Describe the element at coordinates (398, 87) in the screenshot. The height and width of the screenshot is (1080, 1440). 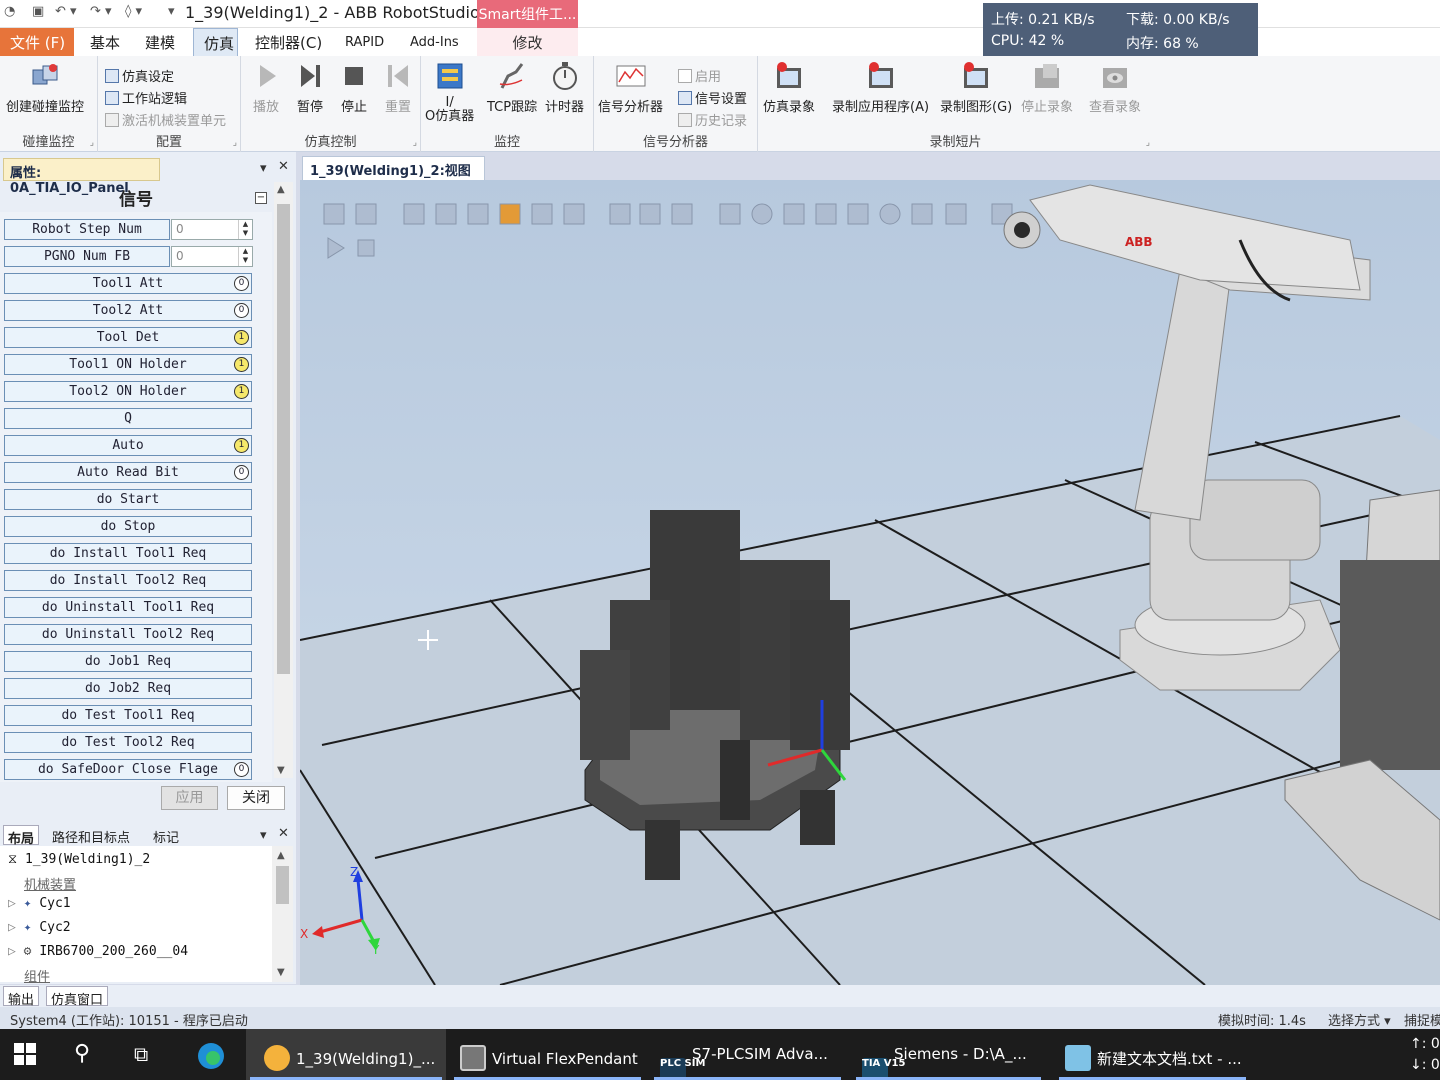
I see `reset-button: 重置` at that location.